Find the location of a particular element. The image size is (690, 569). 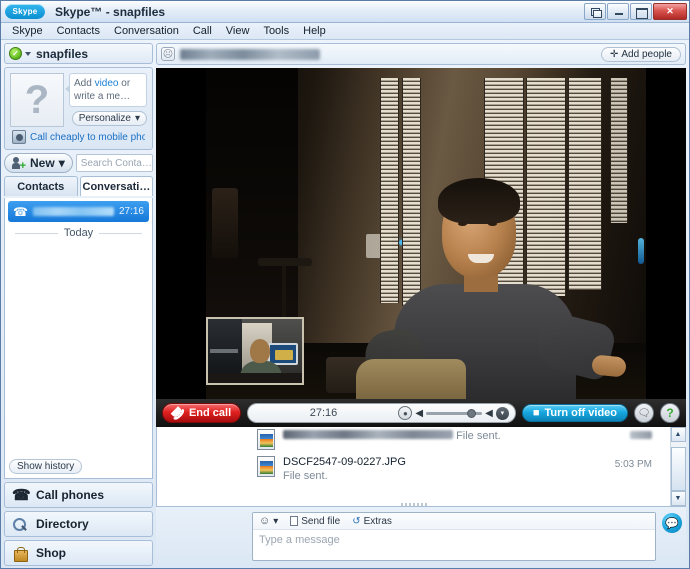

scrollbar-thumb is located at coordinates (678, 469).